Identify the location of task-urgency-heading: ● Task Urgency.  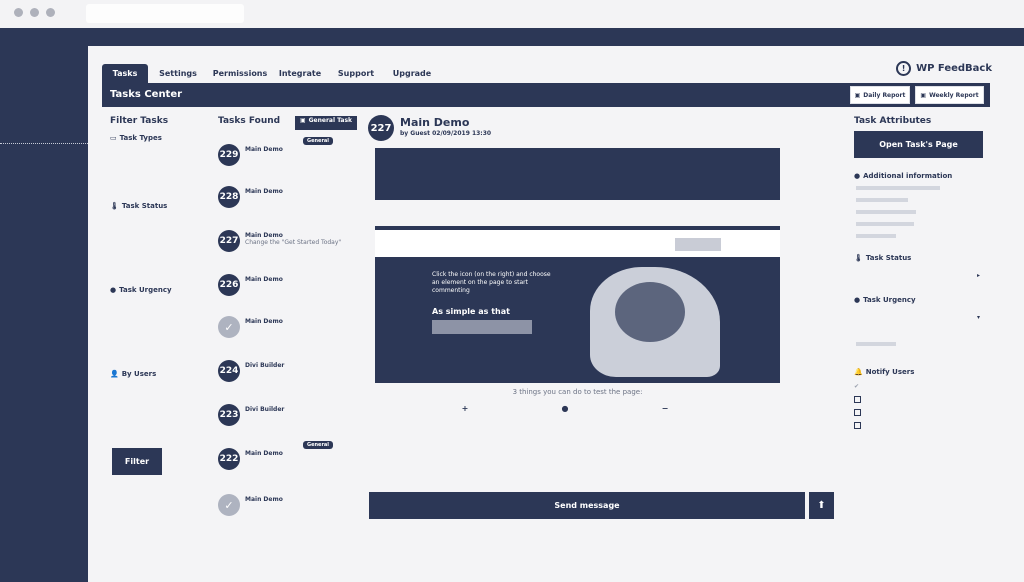
(885, 300).